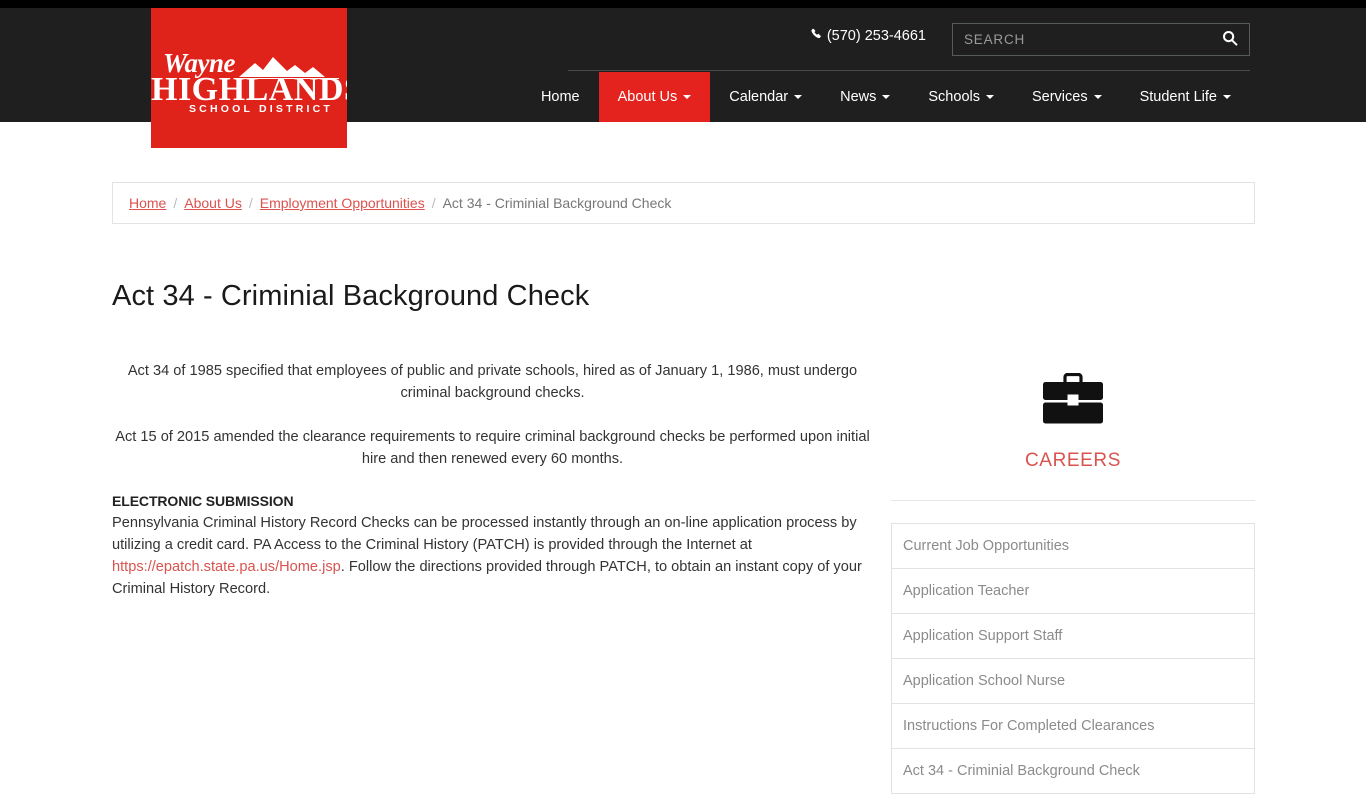 The width and height of the screenshot is (1366, 794). What do you see at coordinates (647, 97) in the screenshot?
I see `nav-label: About Us` at bounding box center [647, 97].